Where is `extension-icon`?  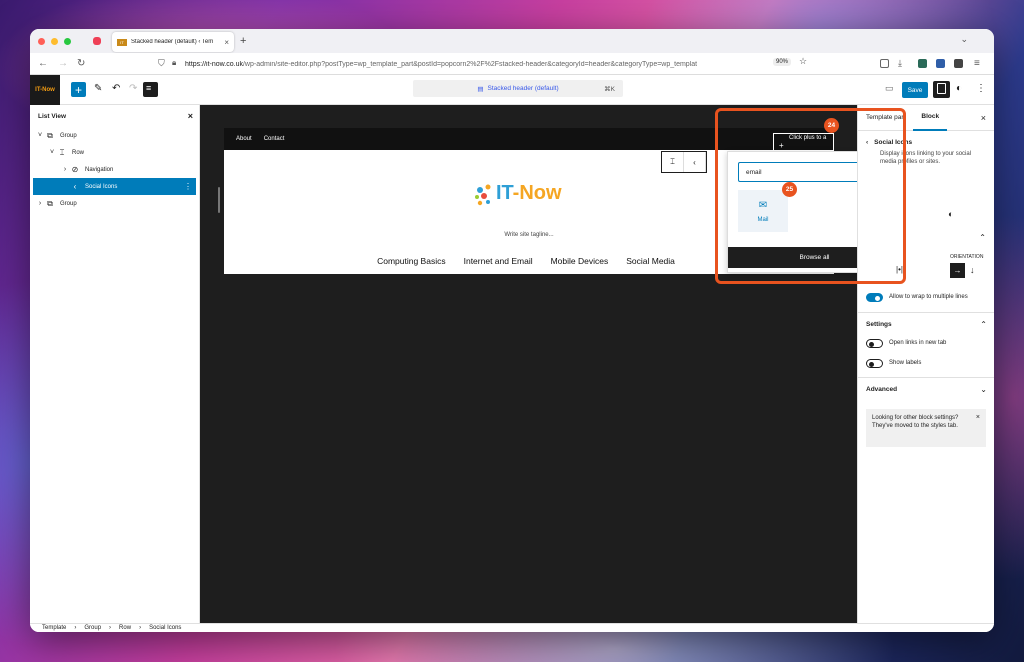
extension-icon is located at coordinates (922, 63).